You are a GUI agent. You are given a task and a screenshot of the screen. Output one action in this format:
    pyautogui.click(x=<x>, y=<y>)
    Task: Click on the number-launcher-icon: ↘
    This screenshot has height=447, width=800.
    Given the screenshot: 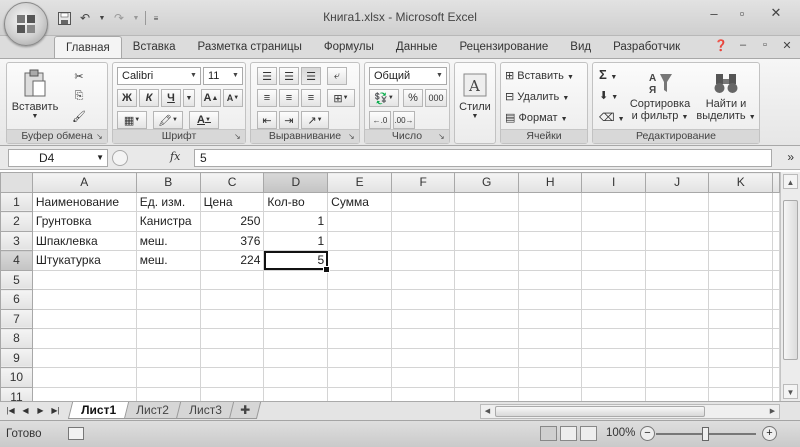 What is the action you would take?
    pyautogui.click(x=442, y=136)
    